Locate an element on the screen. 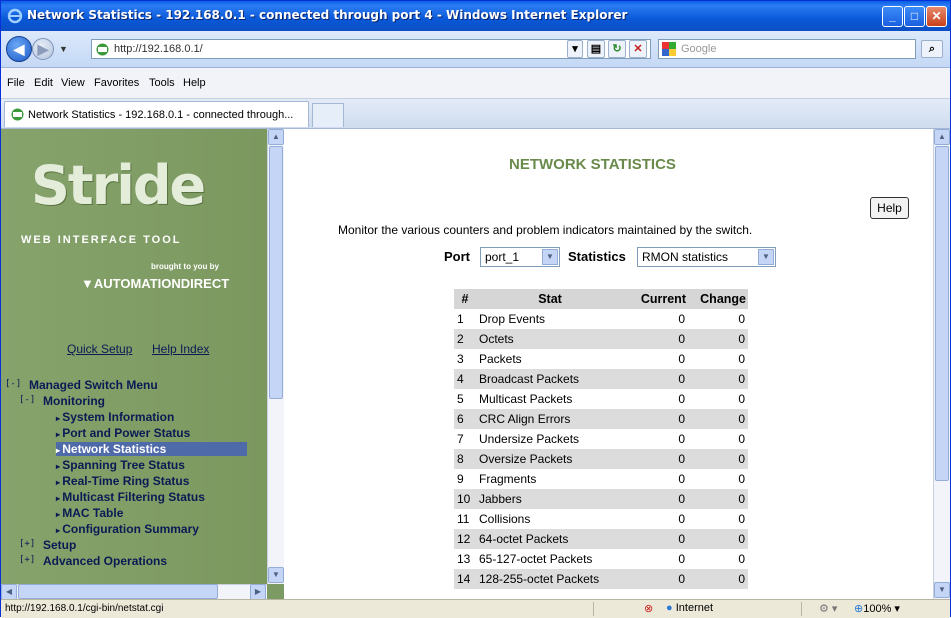 The image size is (951, 618). menu-file: File is located at coordinates (16, 83).